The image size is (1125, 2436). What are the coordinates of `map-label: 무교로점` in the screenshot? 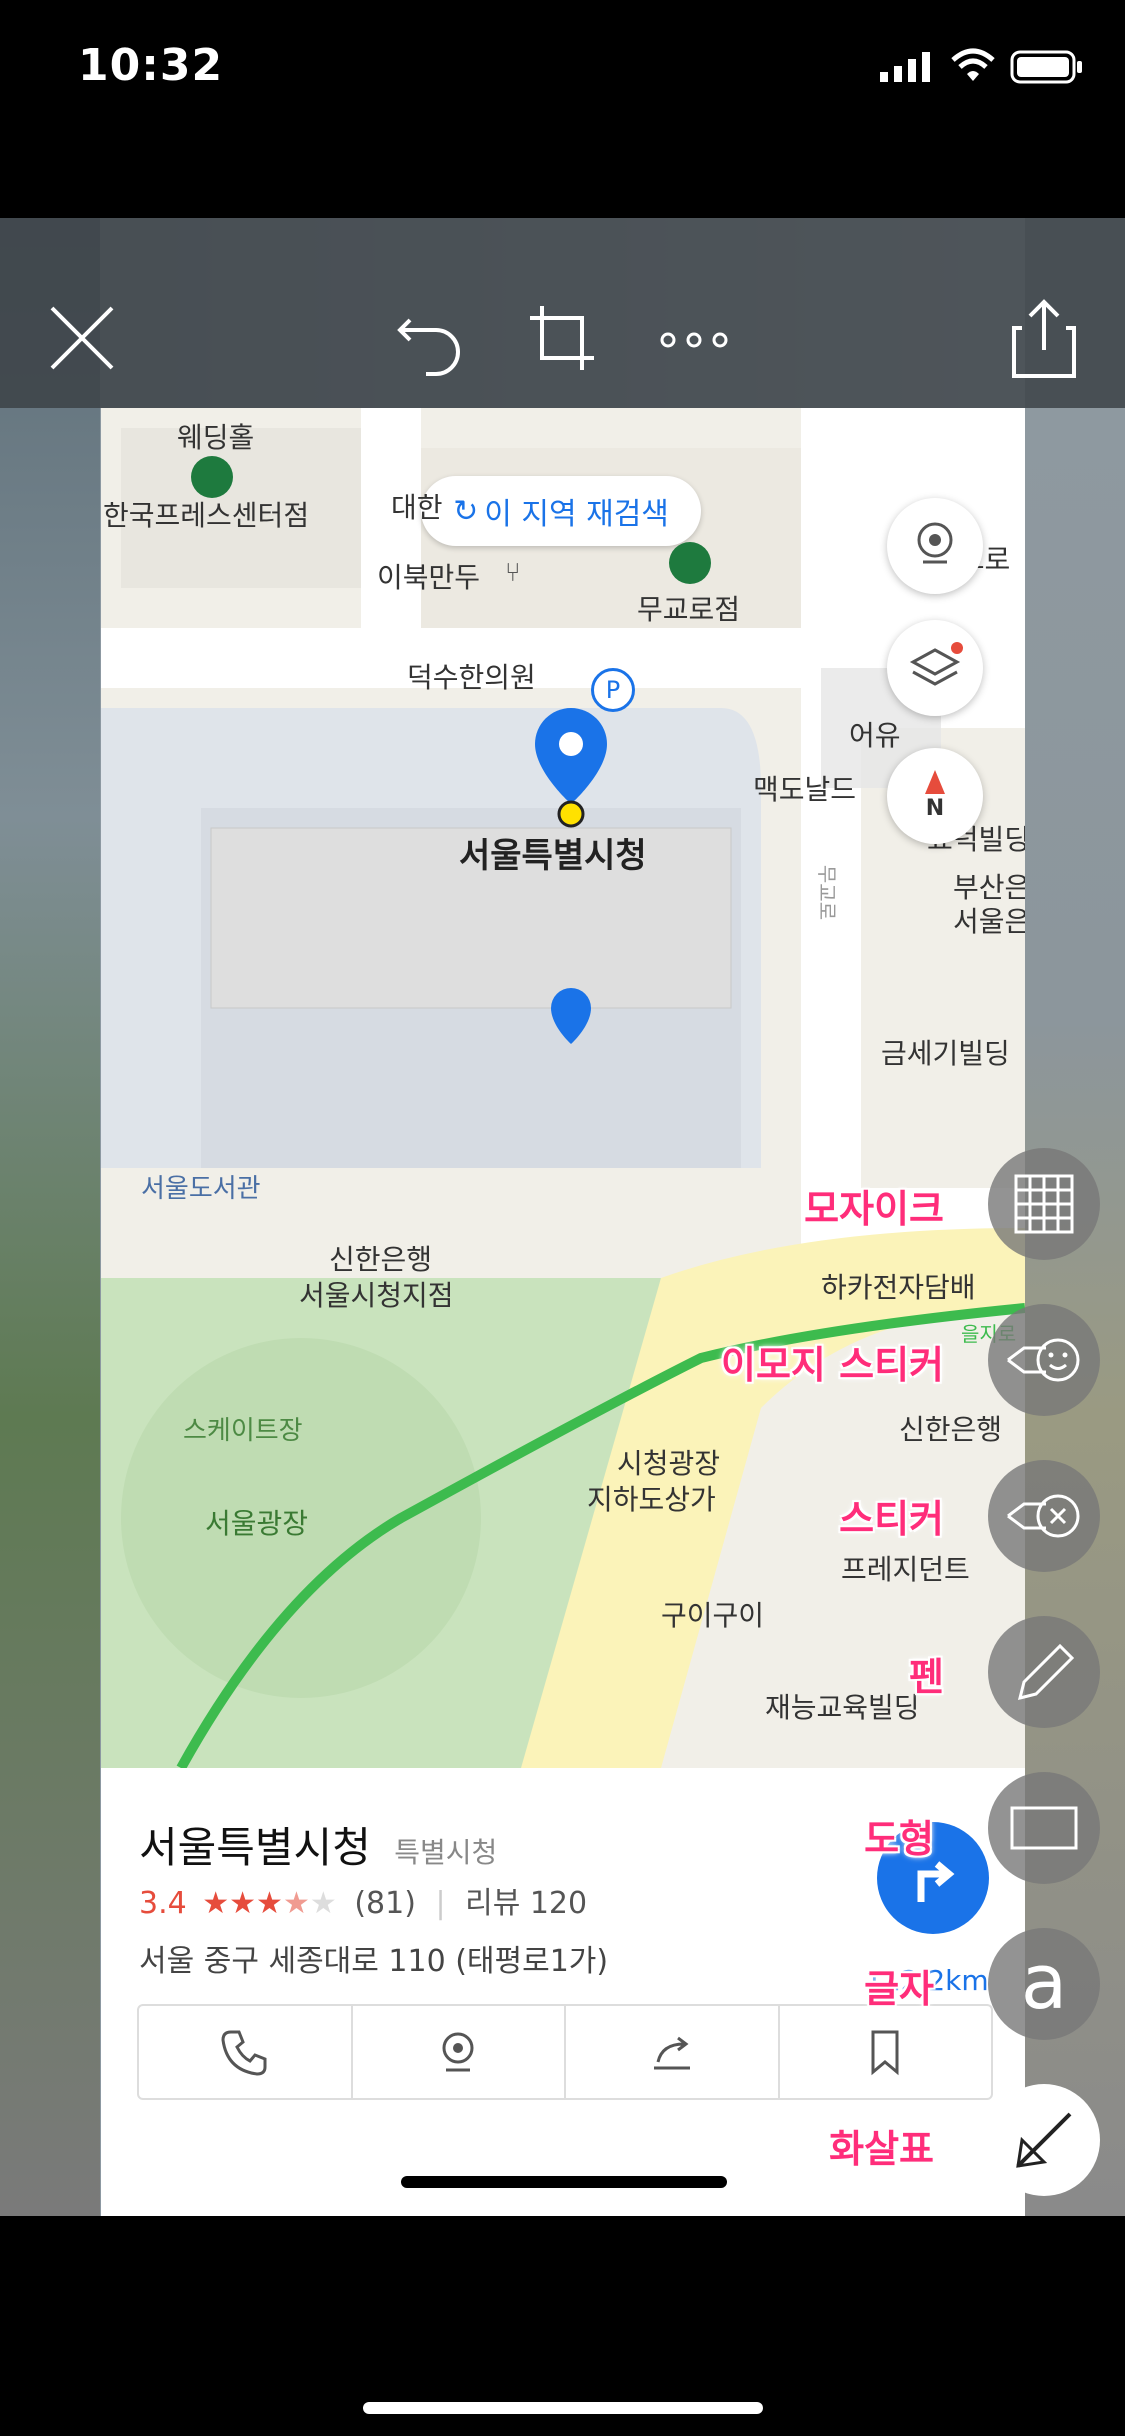 It's located at (689, 609).